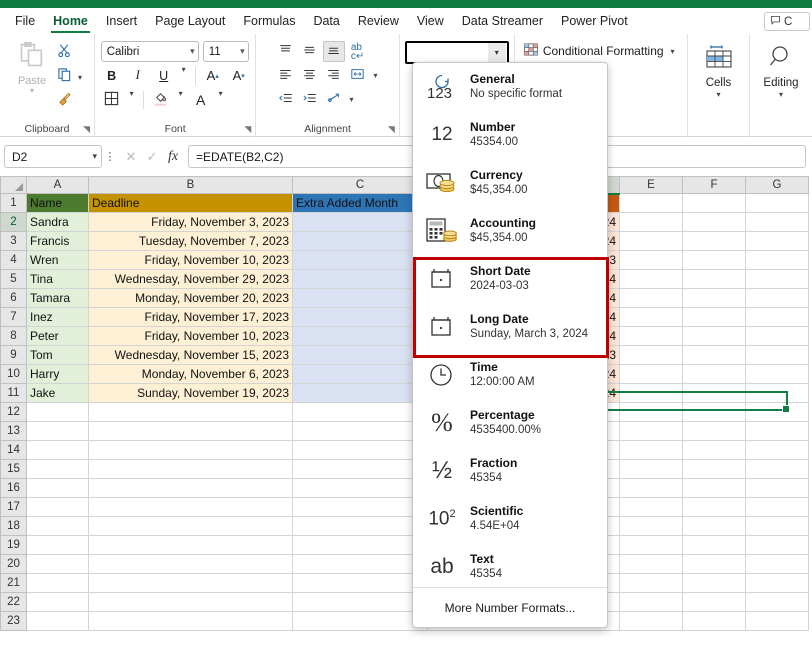 Image resolution: width=812 pixels, height=656 pixels. I want to click on cell-e6, so click(651, 298).